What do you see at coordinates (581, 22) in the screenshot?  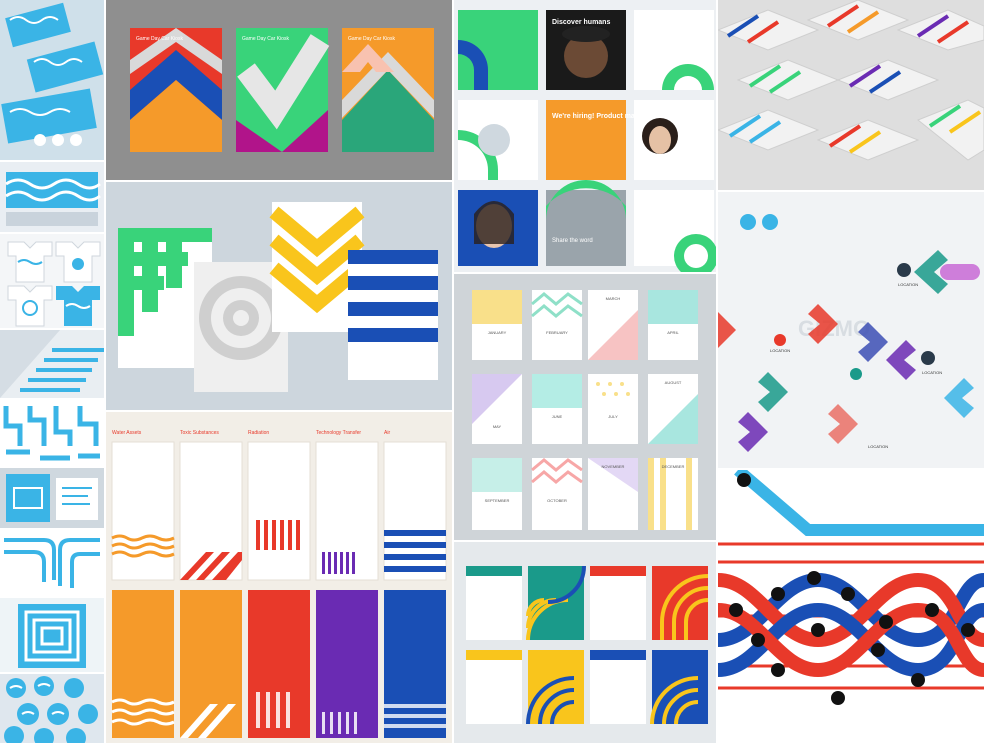 I see `card-discover-humans: Discover humans` at bounding box center [581, 22].